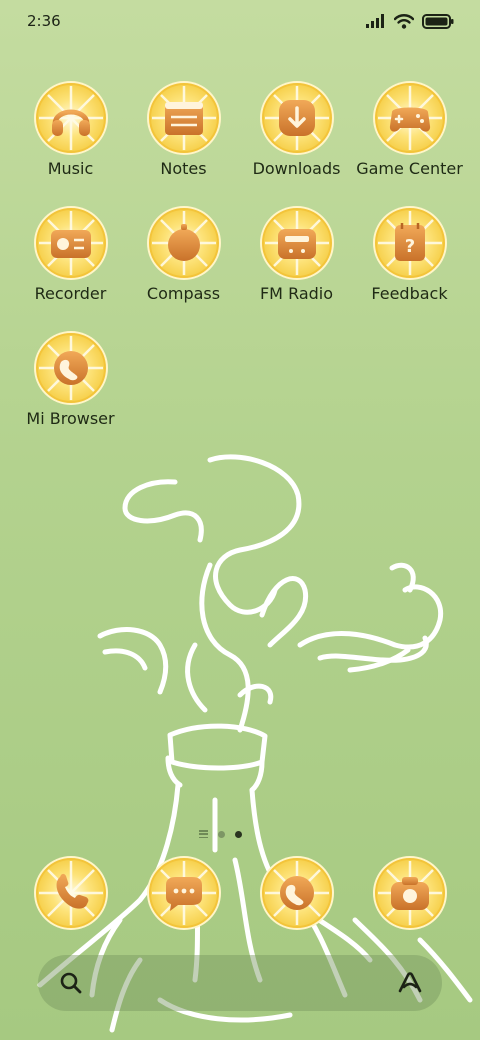 This screenshot has width=480, height=1040. I want to click on app-game-center: Game Center, so click(409, 129).